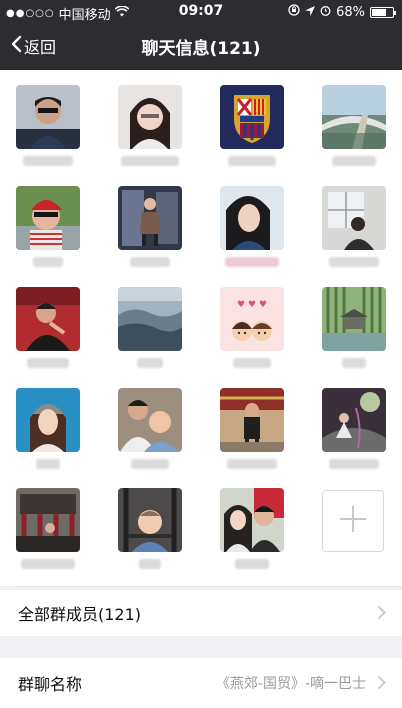  Describe the element at coordinates (201, 683) in the screenshot. I see `group-name-row: 群聊名称 《燕郊-国贸》-嘀一巴士` at that location.